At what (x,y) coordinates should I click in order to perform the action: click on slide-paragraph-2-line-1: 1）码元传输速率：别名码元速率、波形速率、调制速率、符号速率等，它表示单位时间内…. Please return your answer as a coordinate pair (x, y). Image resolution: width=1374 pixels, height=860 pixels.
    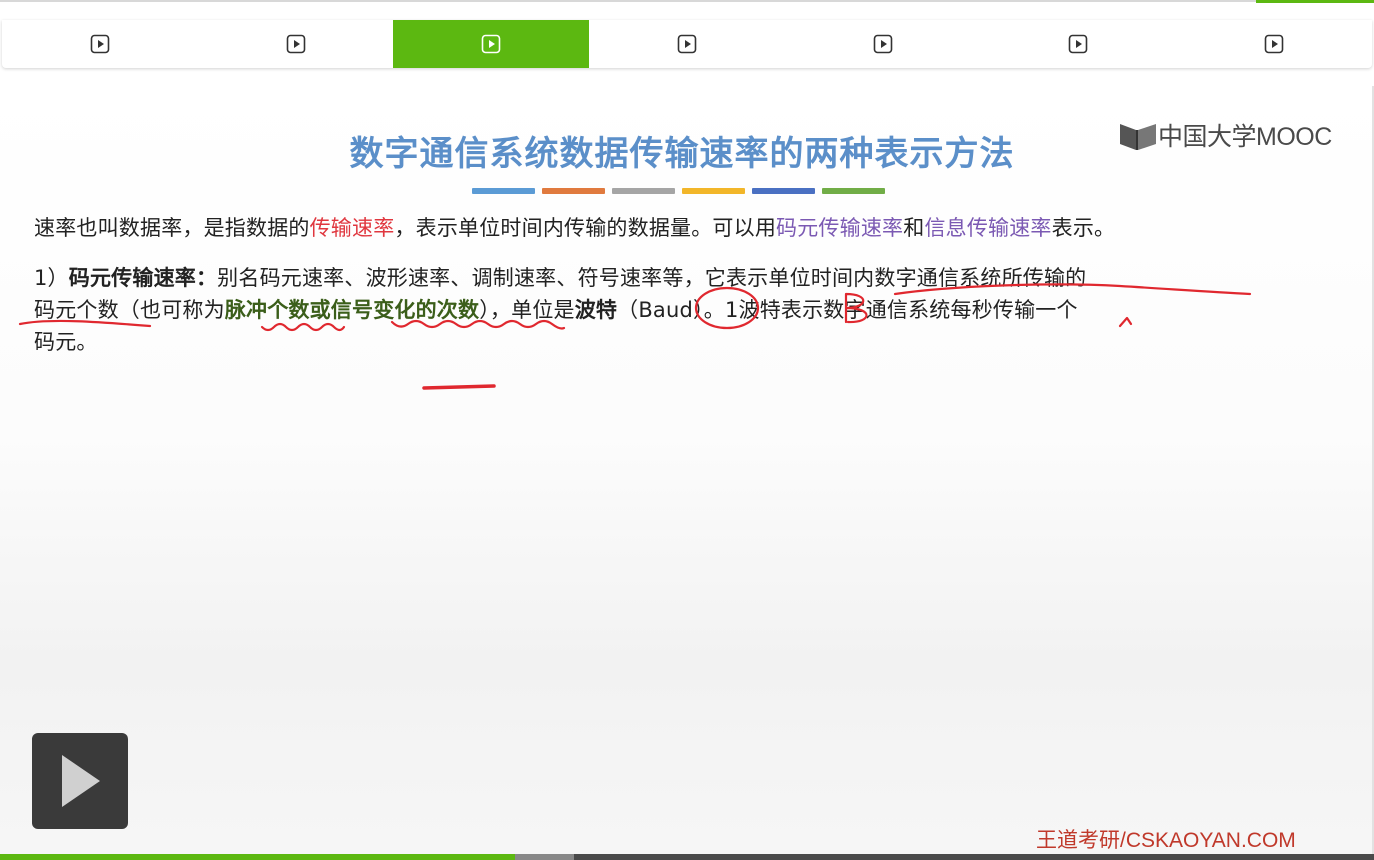
    Looking at the image, I should click on (560, 277).